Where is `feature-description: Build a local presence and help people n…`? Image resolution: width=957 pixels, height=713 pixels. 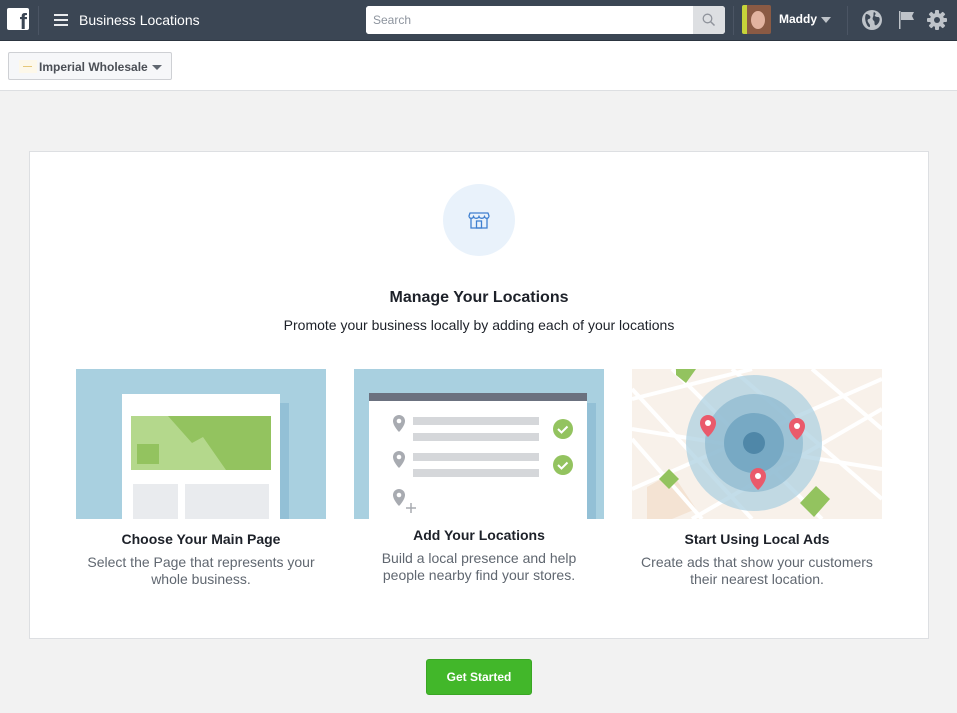
feature-description: Build a local presence and help people n… is located at coordinates (479, 566).